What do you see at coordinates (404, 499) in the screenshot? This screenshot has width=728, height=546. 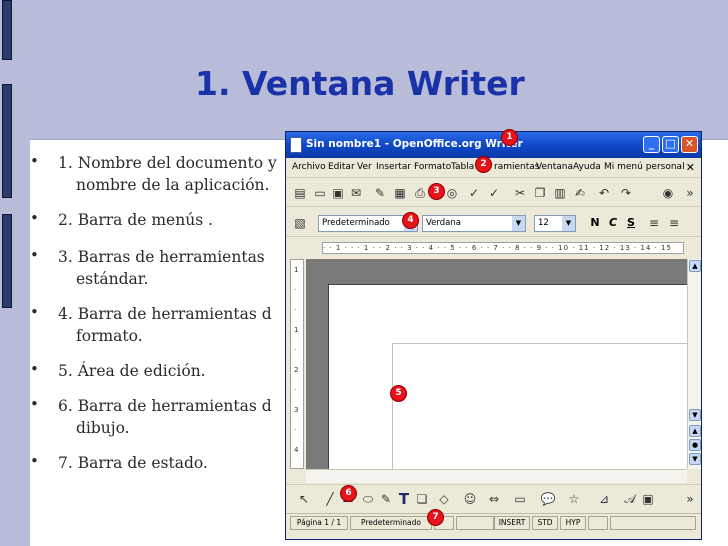 I see `text-tool-icon: T` at bounding box center [404, 499].